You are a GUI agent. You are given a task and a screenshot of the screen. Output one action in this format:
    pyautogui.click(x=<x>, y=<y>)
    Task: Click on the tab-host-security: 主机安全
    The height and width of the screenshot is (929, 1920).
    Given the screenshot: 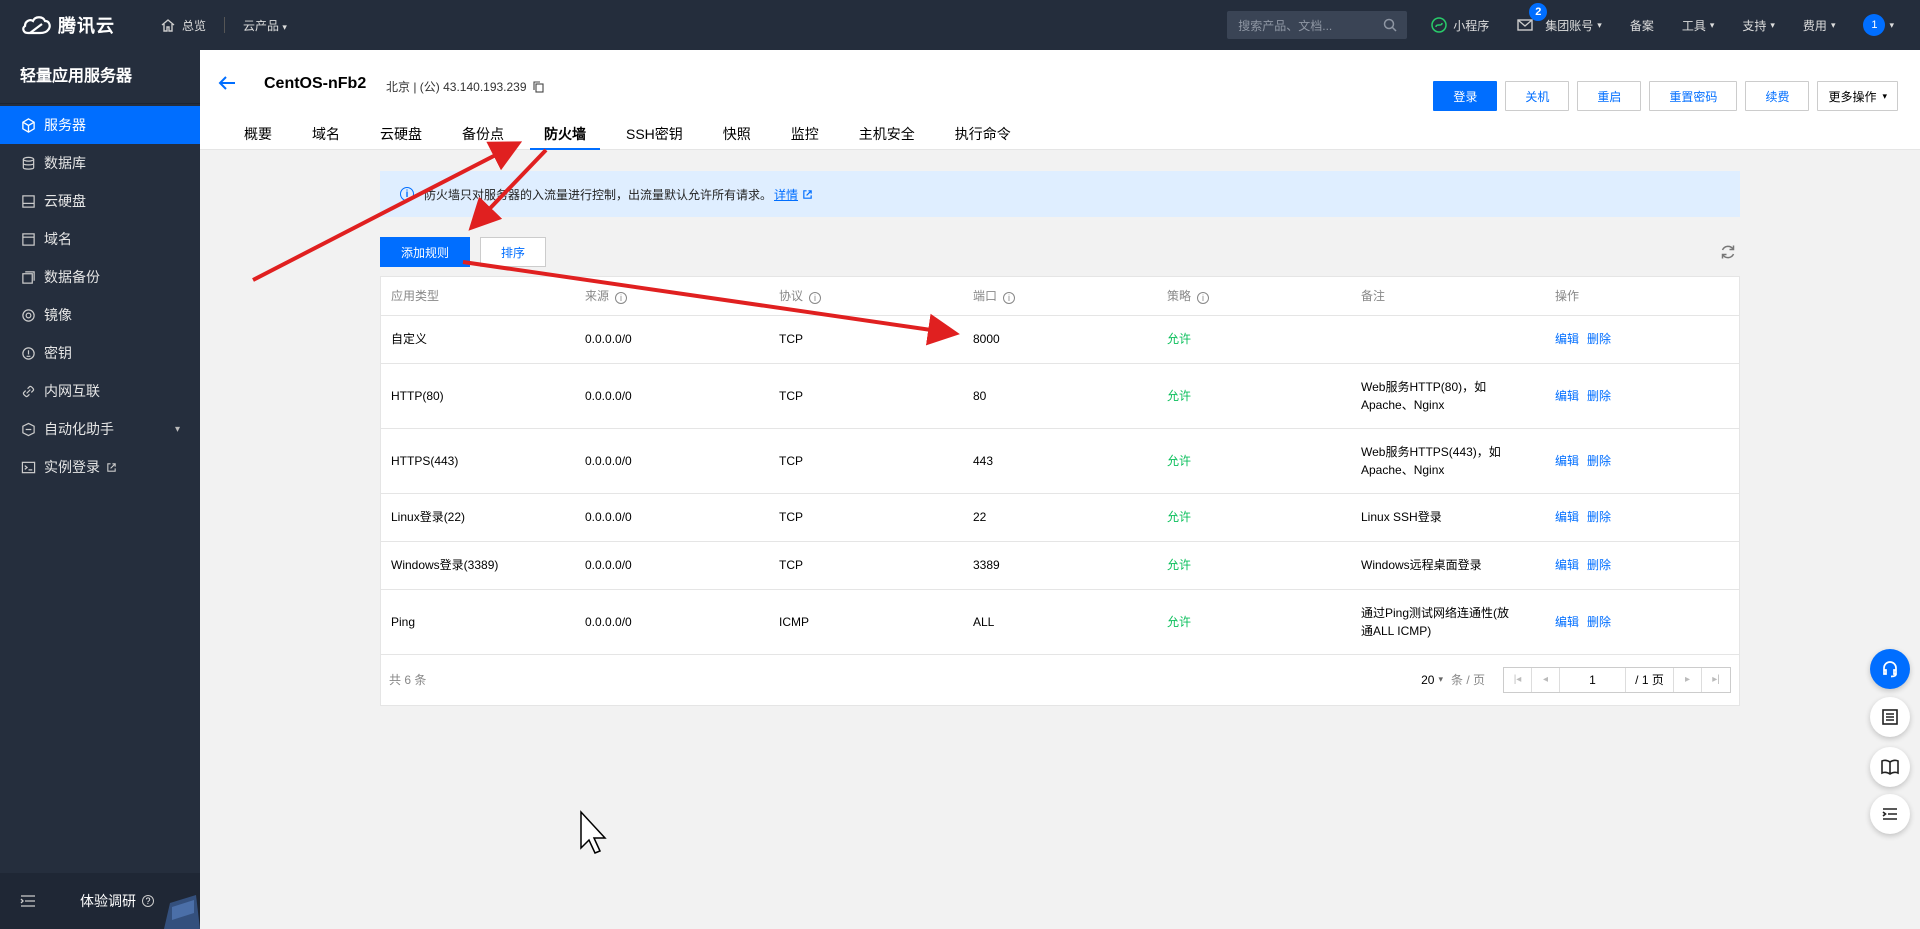 What is the action you would take?
    pyautogui.click(x=887, y=137)
    